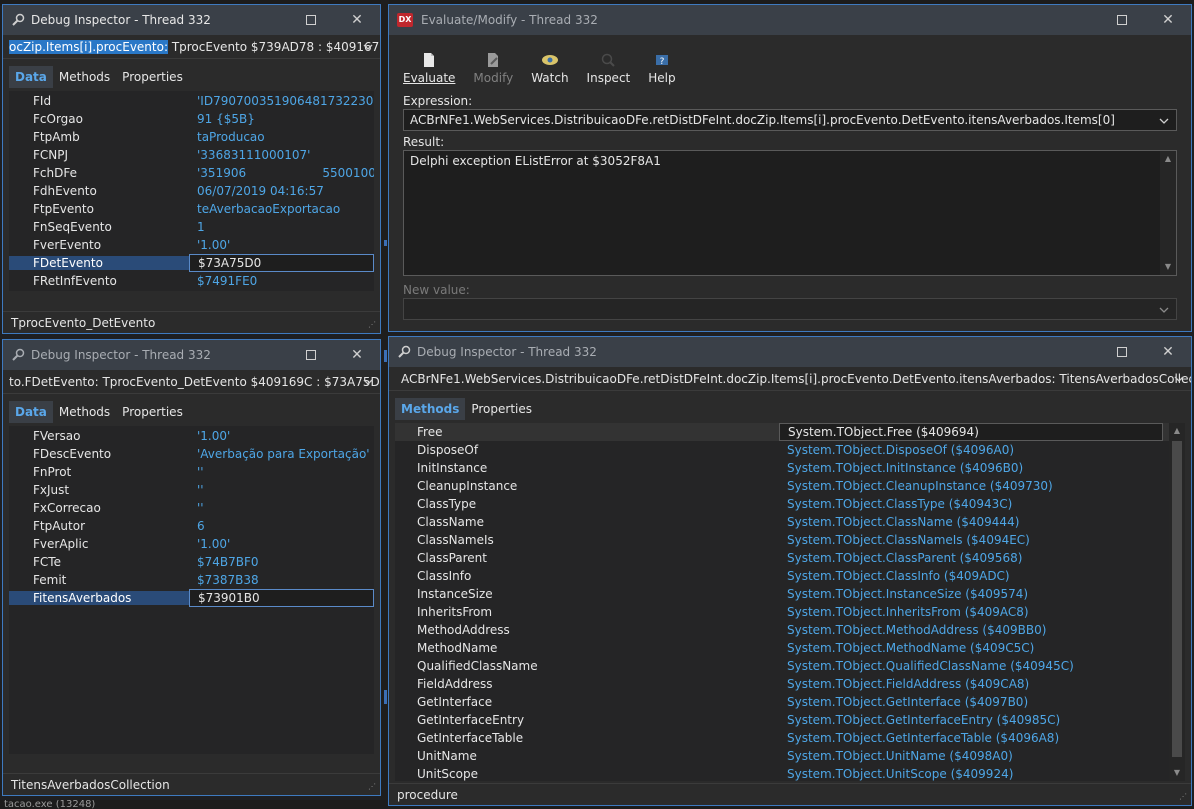  I want to click on grid-row: FRetInfEvento $7491FE0, so click(191, 281).